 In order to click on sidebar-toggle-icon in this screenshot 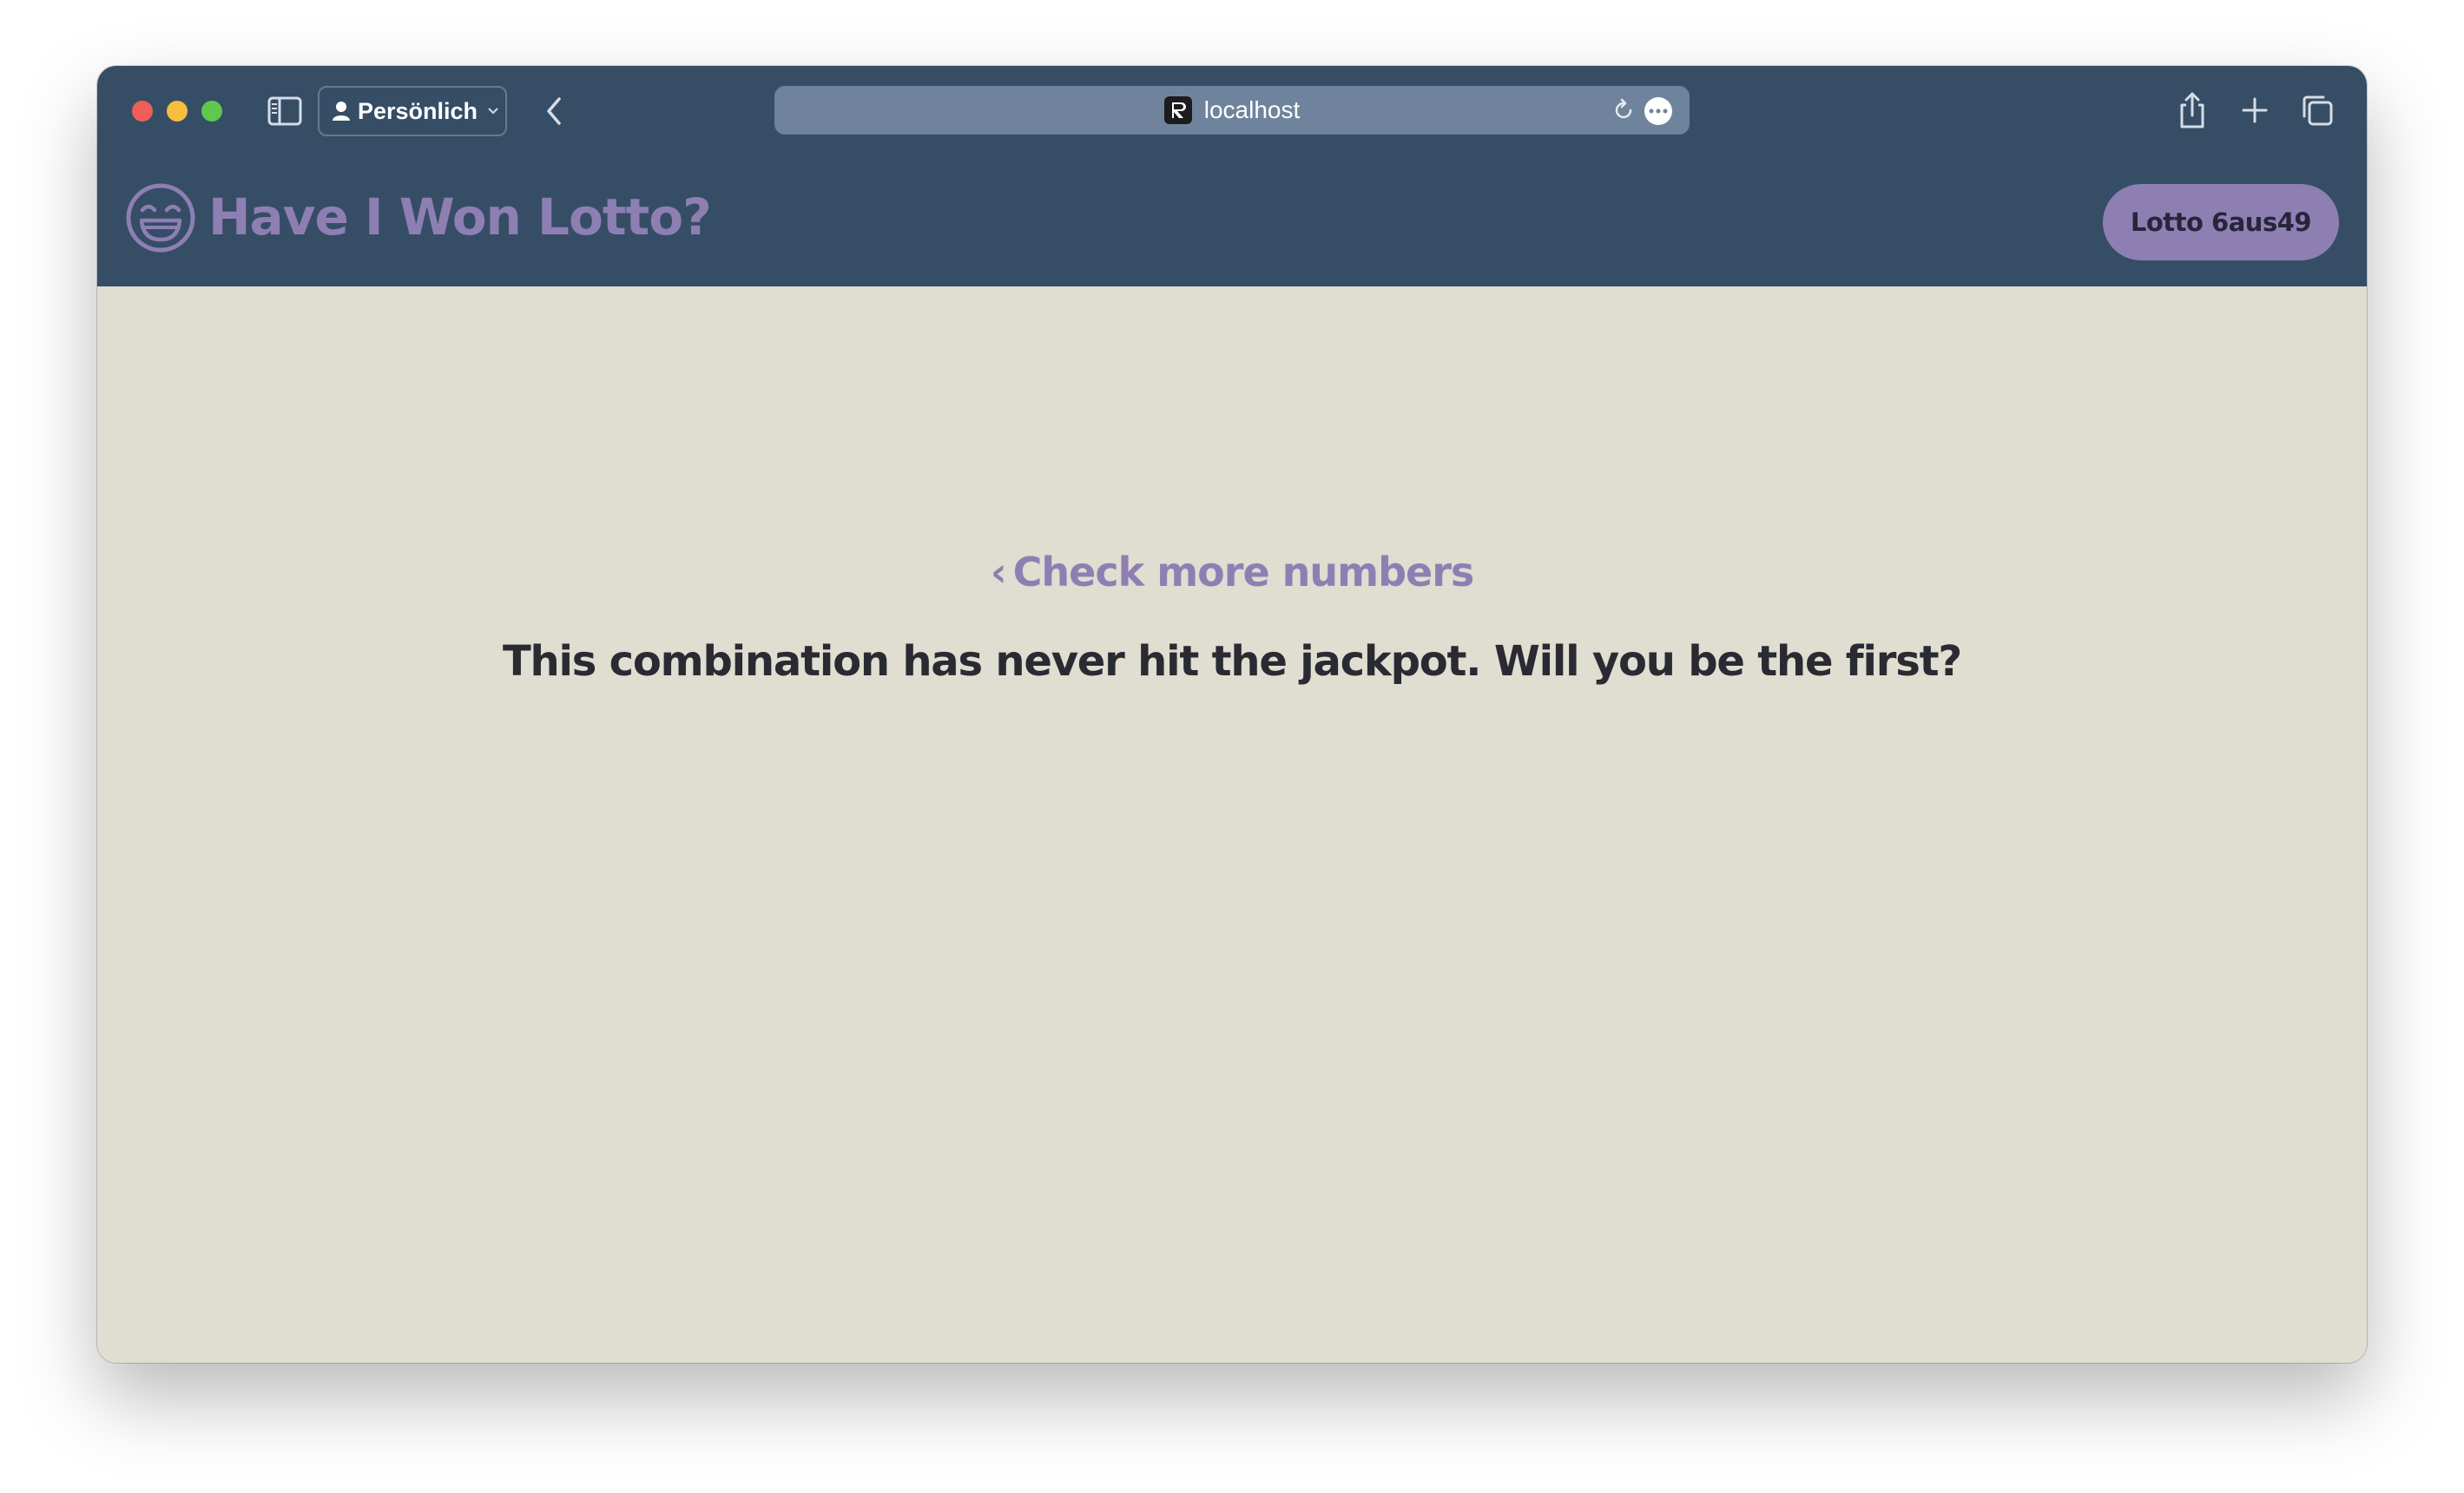, I will do `click(285, 111)`.